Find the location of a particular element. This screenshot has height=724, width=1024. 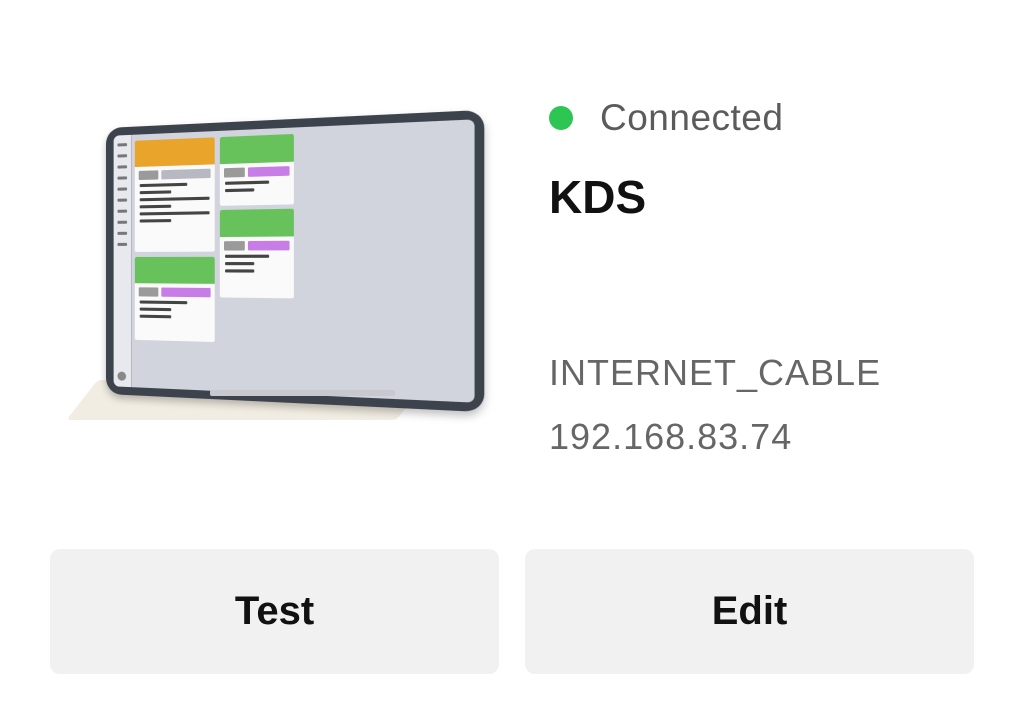

connection-type: INTERNET_CABLE is located at coordinates (715, 372).